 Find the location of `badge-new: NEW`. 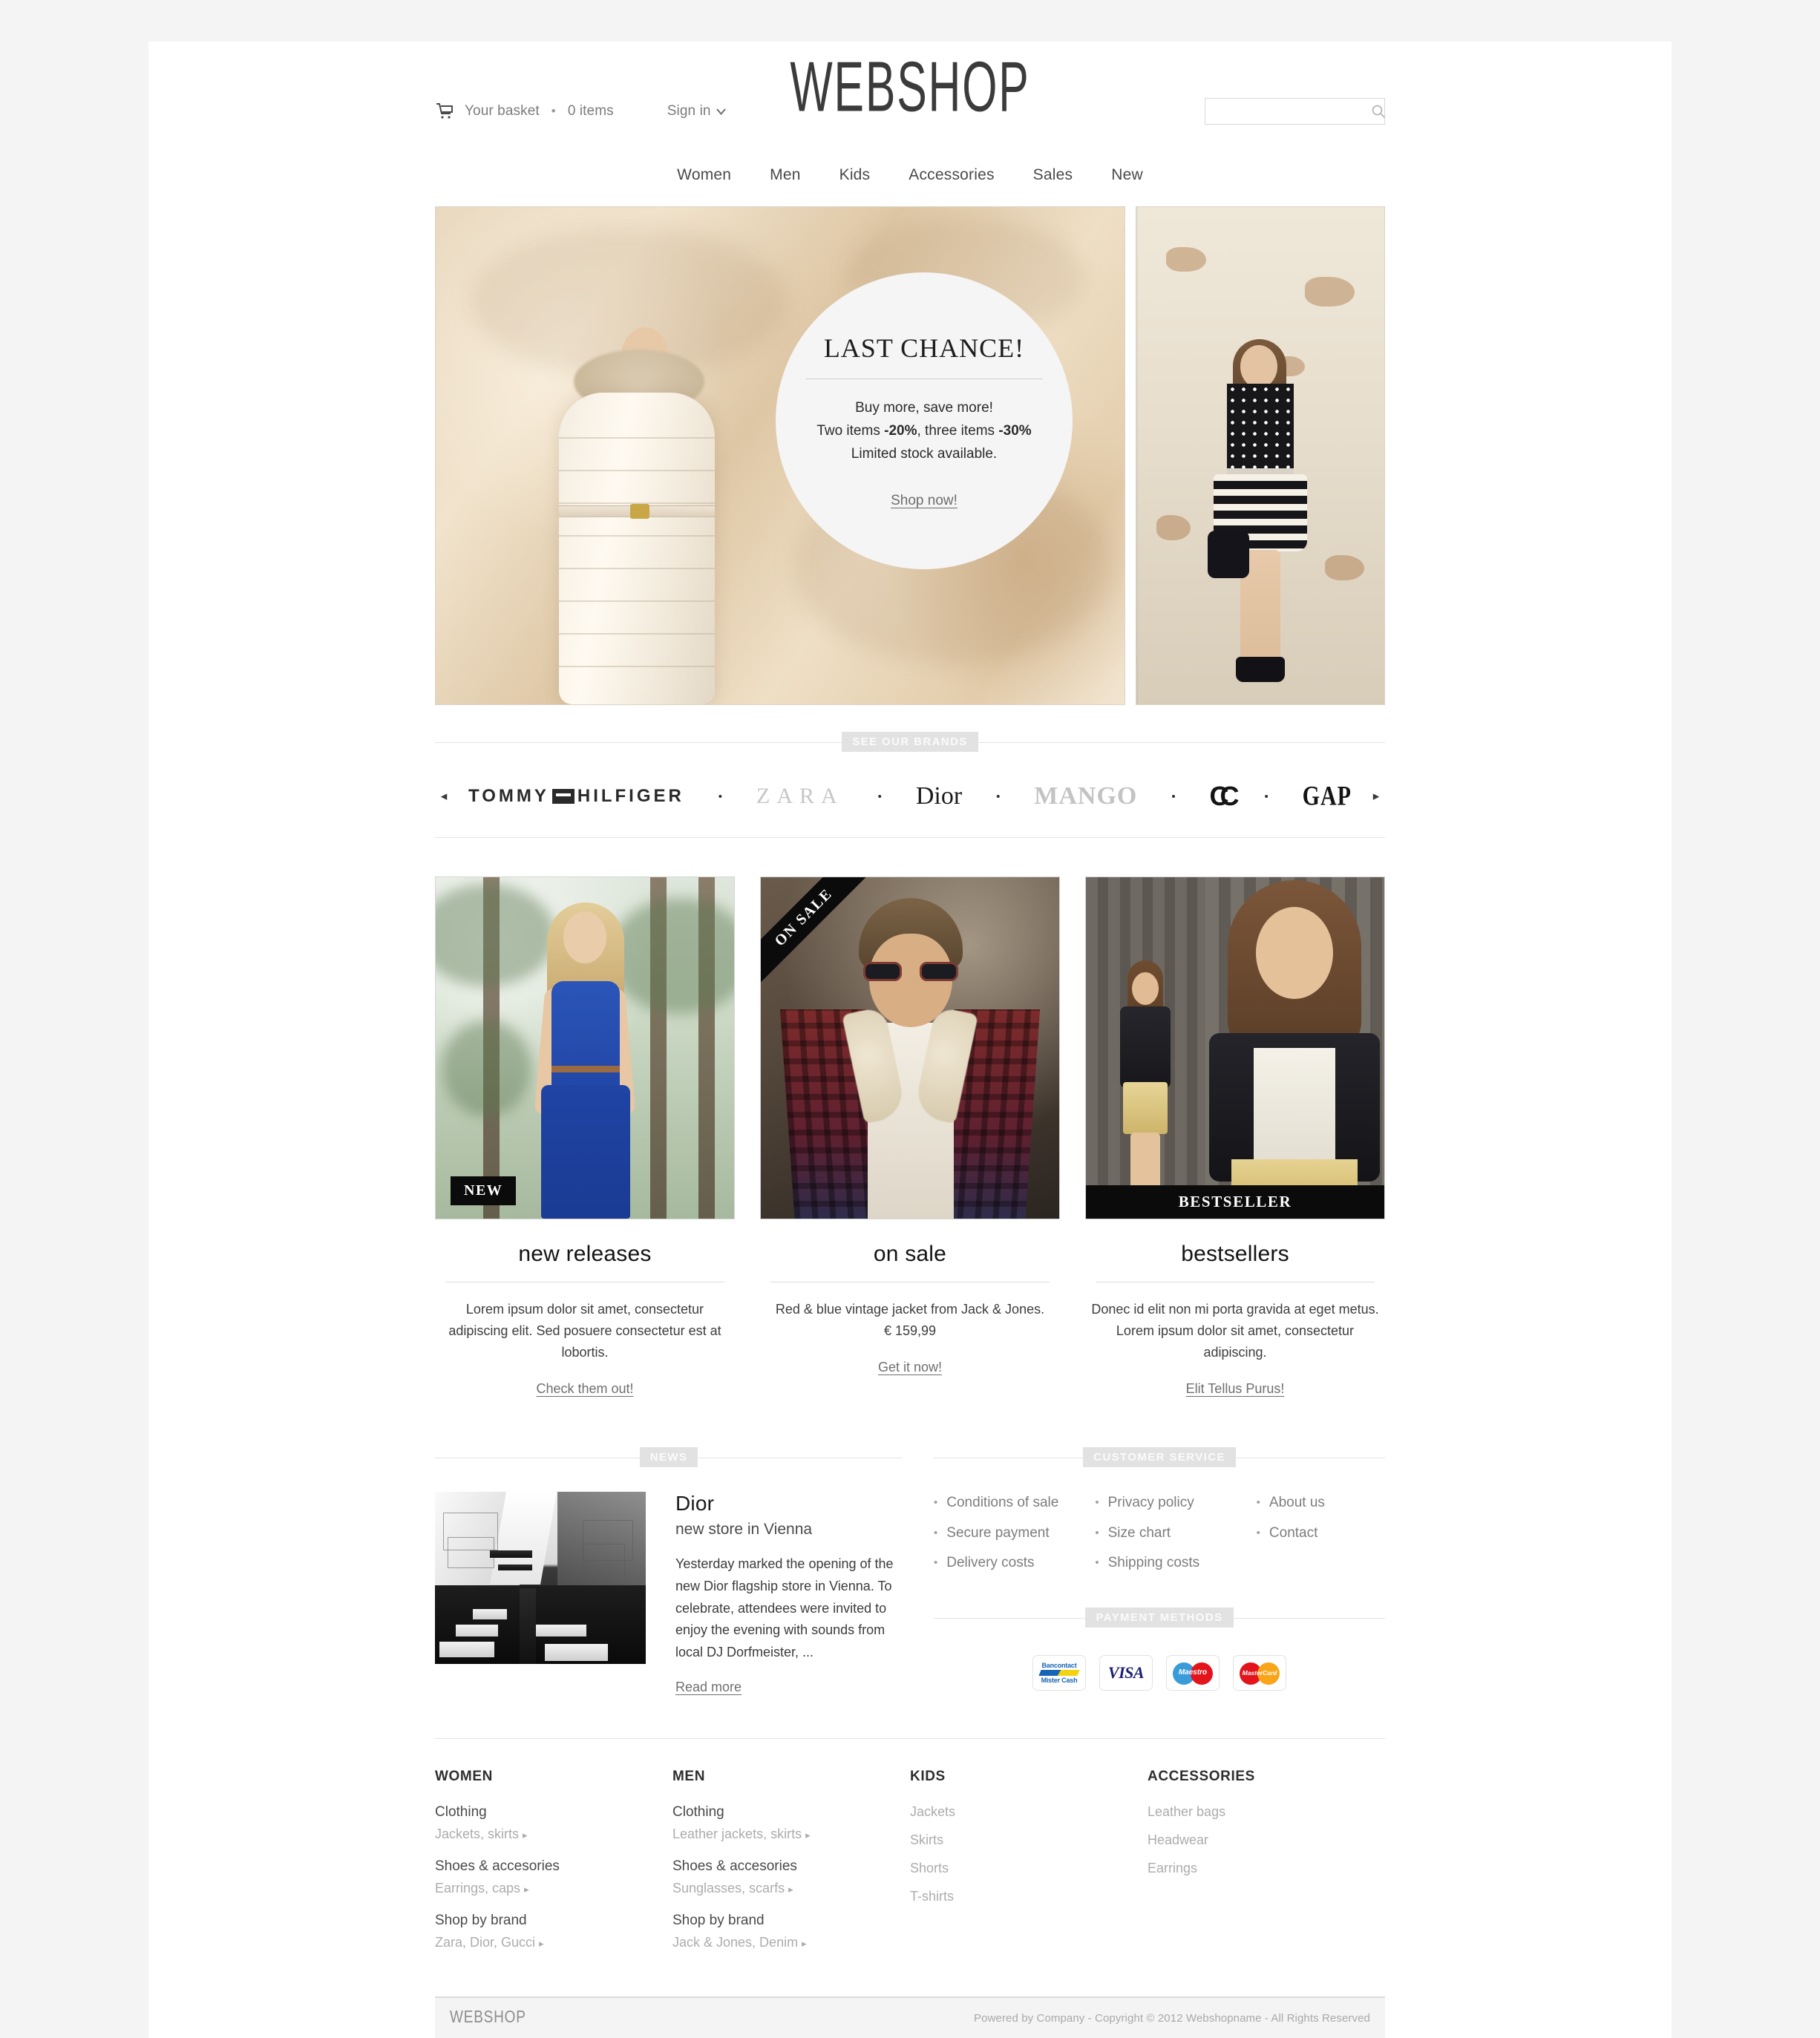

badge-new: NEW is located at coordinates (484, 1190).